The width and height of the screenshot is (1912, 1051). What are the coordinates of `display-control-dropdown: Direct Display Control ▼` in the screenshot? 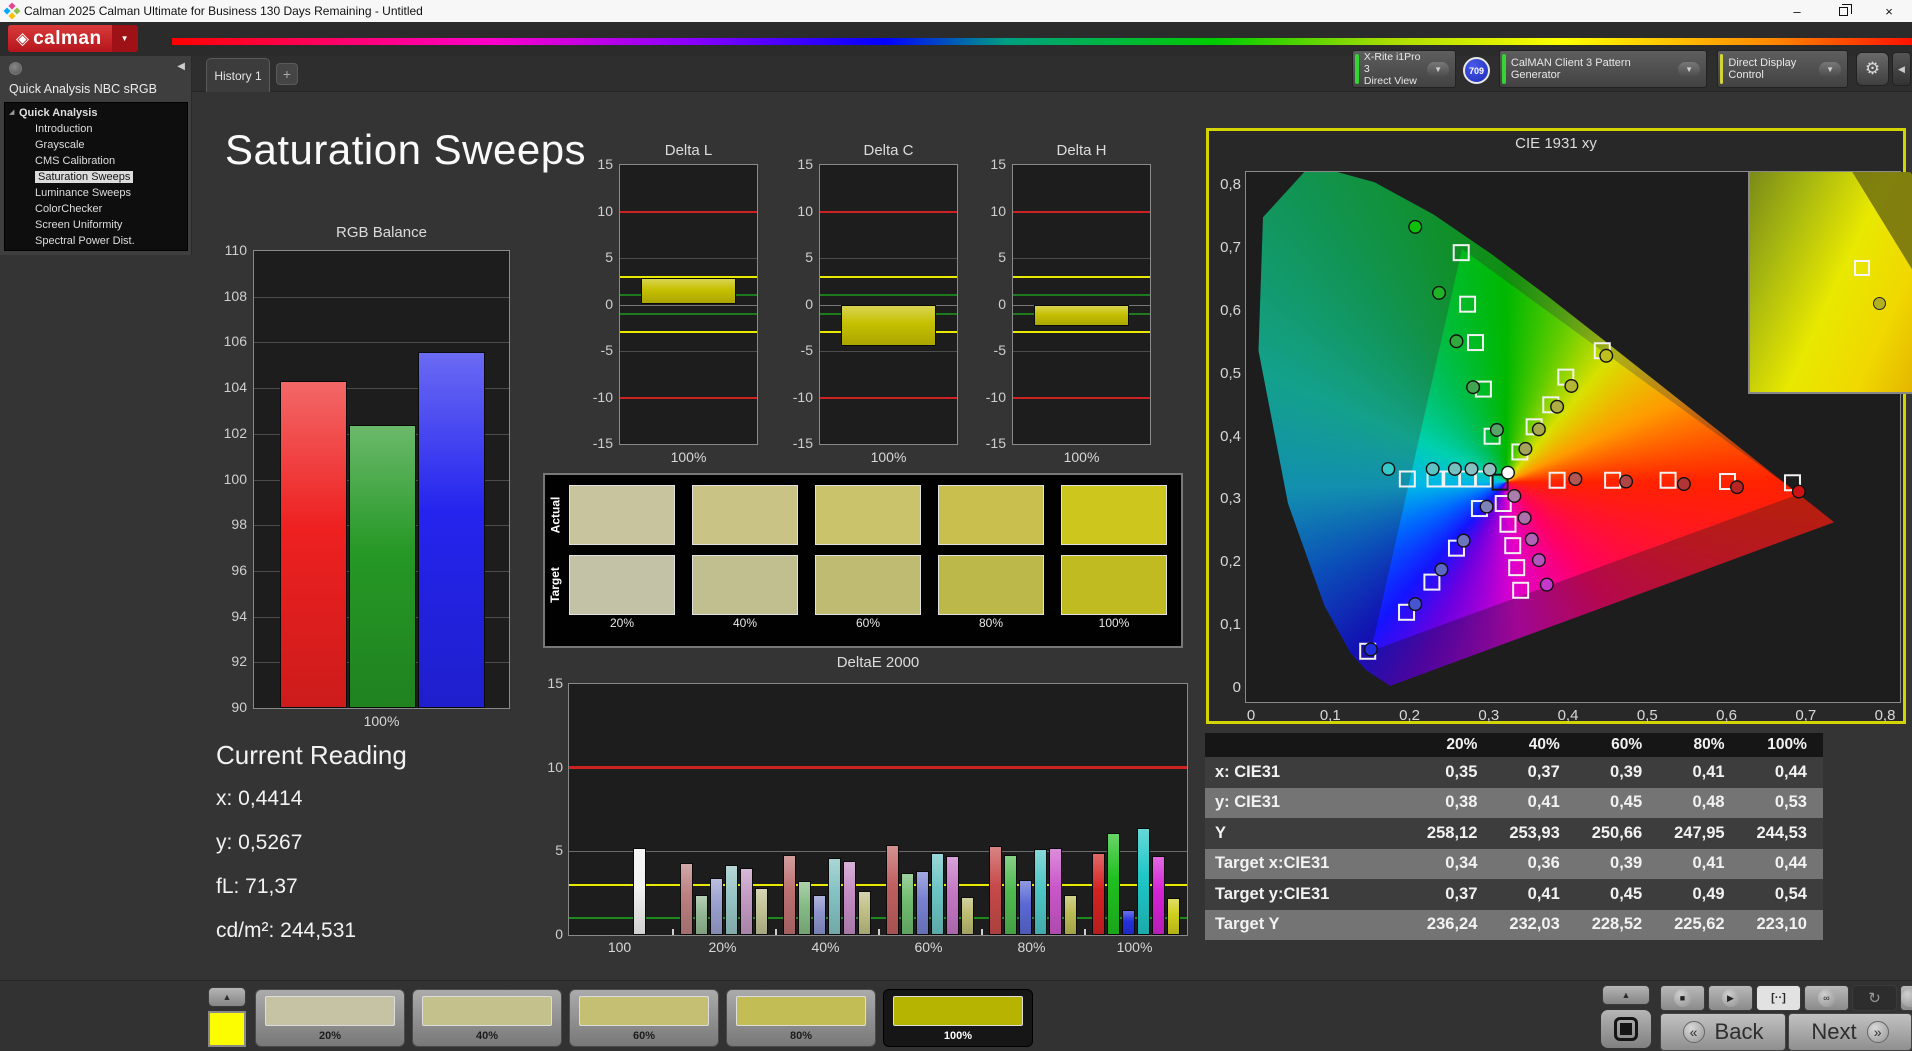 It's located at (1782, 69).